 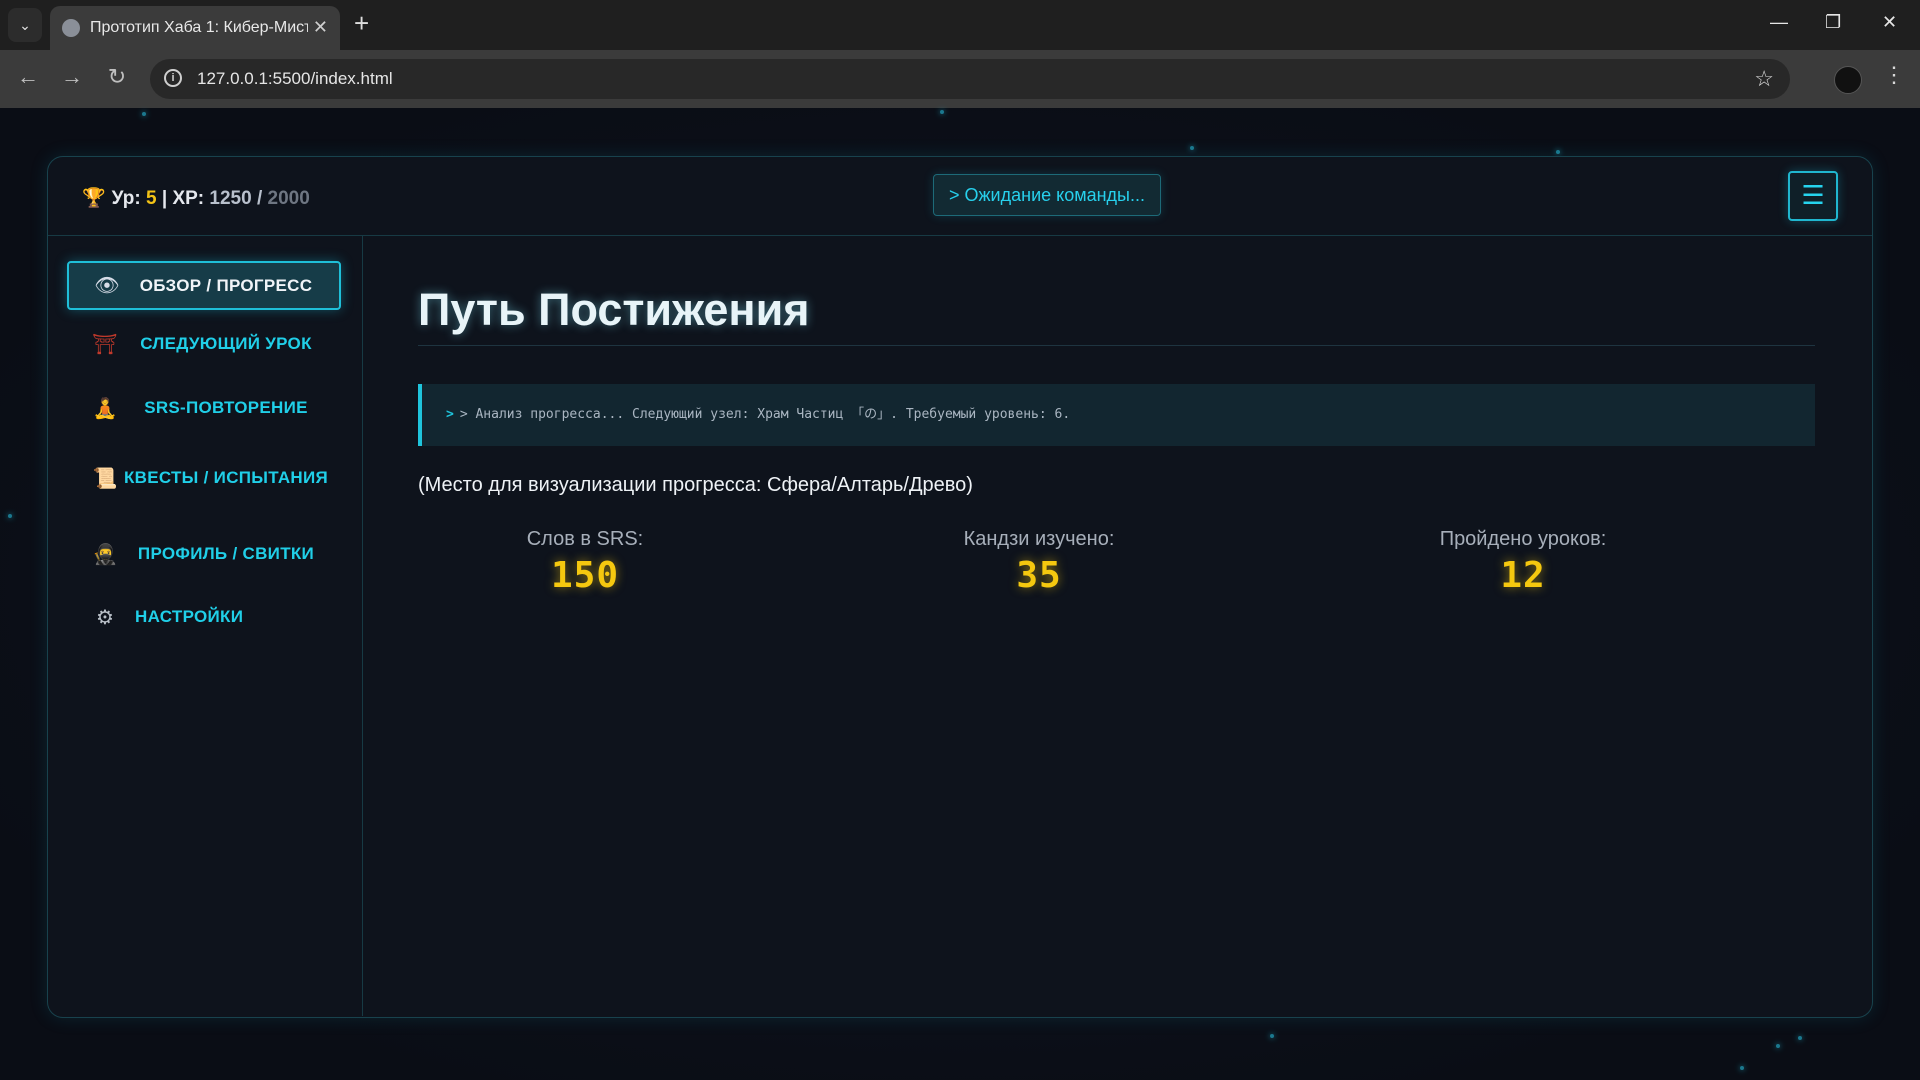 What do you see at coordinates (614, 309) in the screenshot?
I see `page-title: Путь Постижения` at bounding box center [614, 309].